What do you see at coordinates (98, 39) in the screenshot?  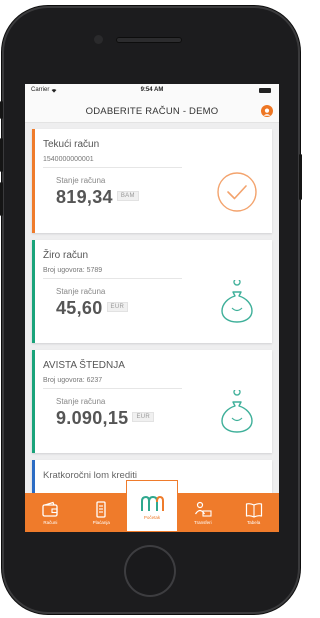 I see `front-camera` at bounding box center [98, 39].